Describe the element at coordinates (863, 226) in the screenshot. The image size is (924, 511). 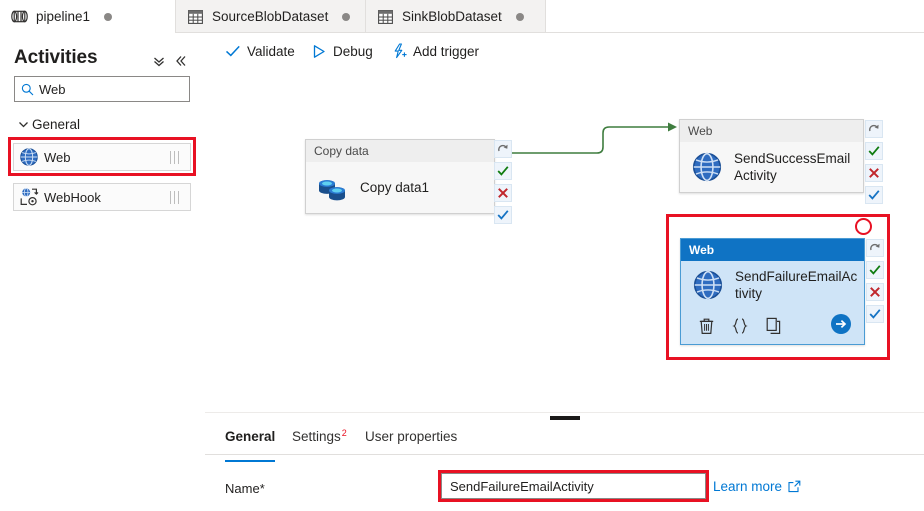
I see `annotation-circle` at that location.